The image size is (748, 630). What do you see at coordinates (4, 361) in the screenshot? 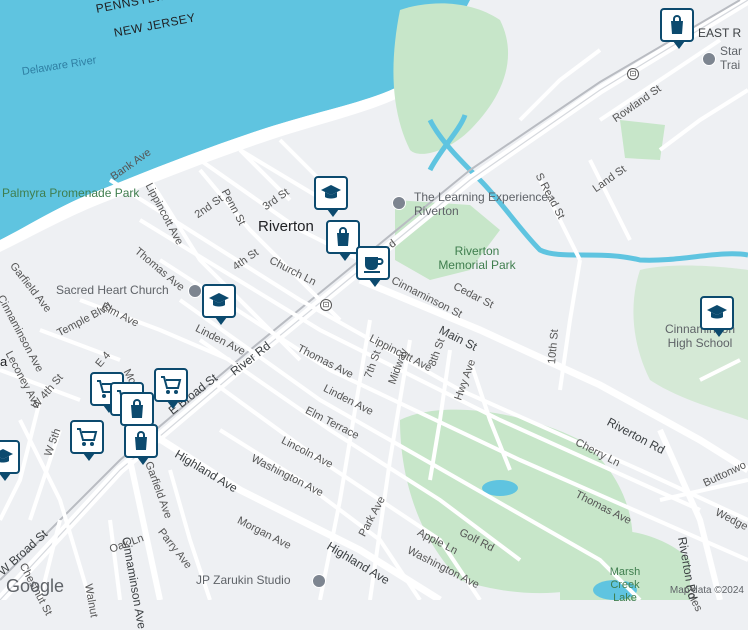
I see `edge-label-a: a` at bounding box center [4, 361].